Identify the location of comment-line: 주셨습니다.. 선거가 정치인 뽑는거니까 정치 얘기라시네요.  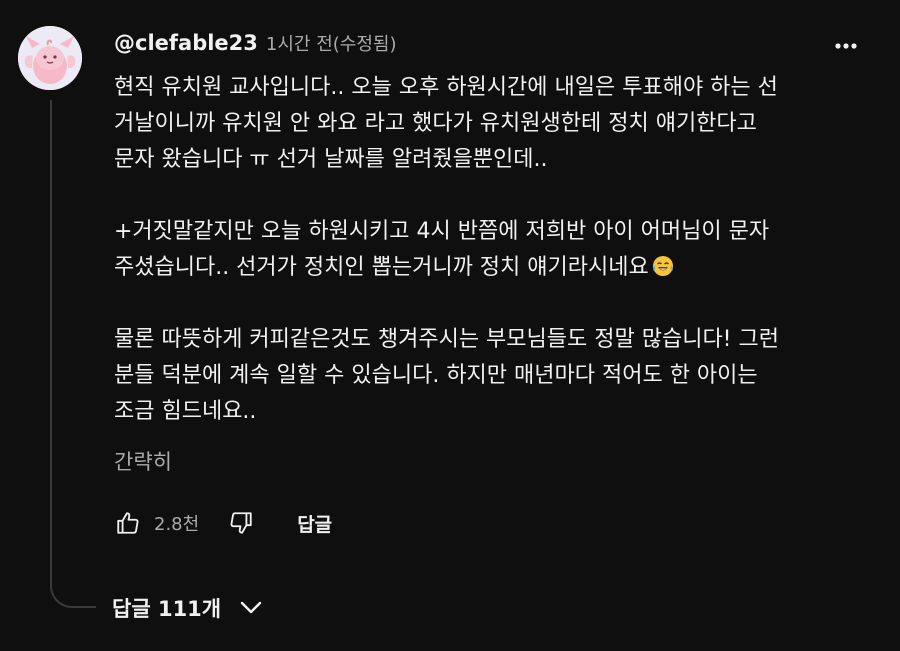
(499, 268).